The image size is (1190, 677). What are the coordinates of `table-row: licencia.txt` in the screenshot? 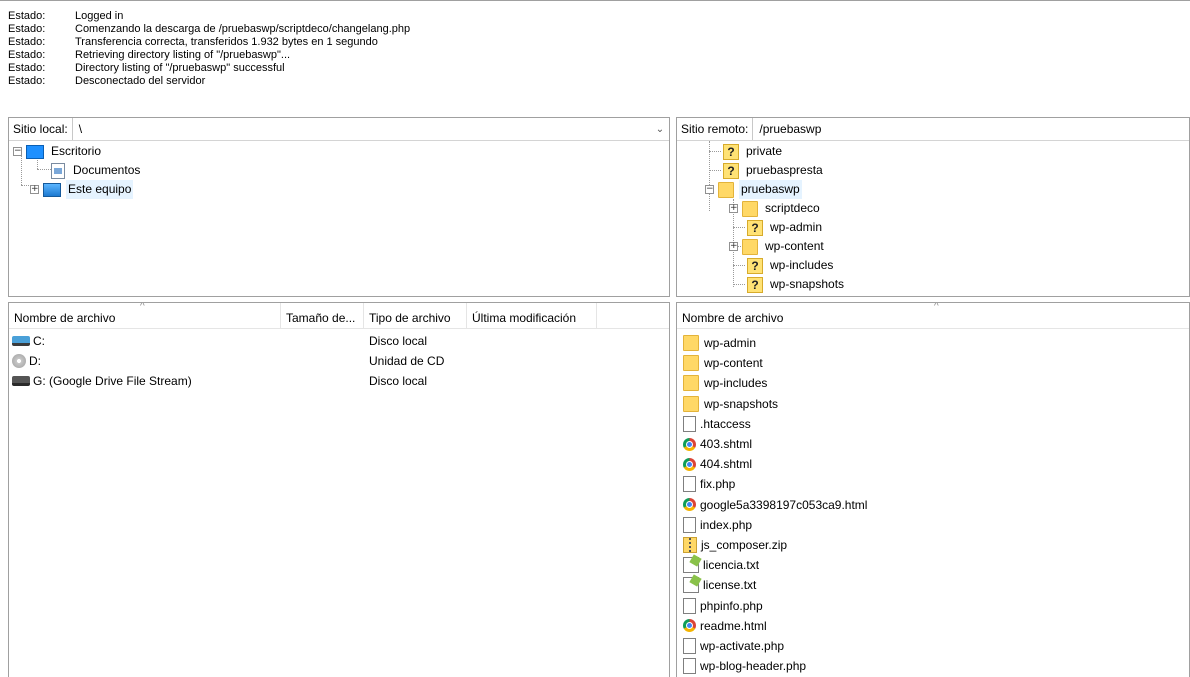 It's located at (927, 565).